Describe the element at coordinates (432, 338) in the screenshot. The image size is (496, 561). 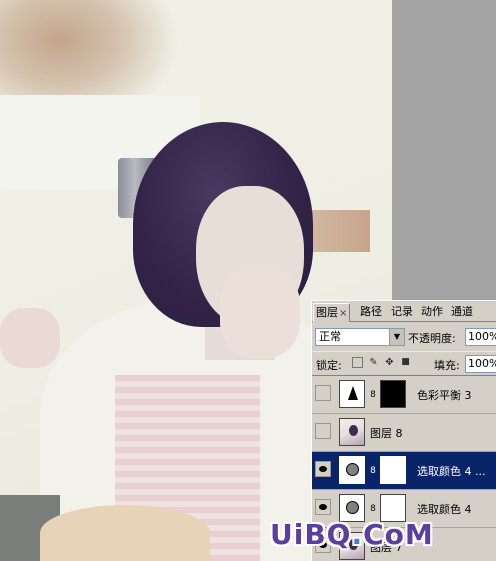
I see `opacity-label: 不透明度:` at that location.